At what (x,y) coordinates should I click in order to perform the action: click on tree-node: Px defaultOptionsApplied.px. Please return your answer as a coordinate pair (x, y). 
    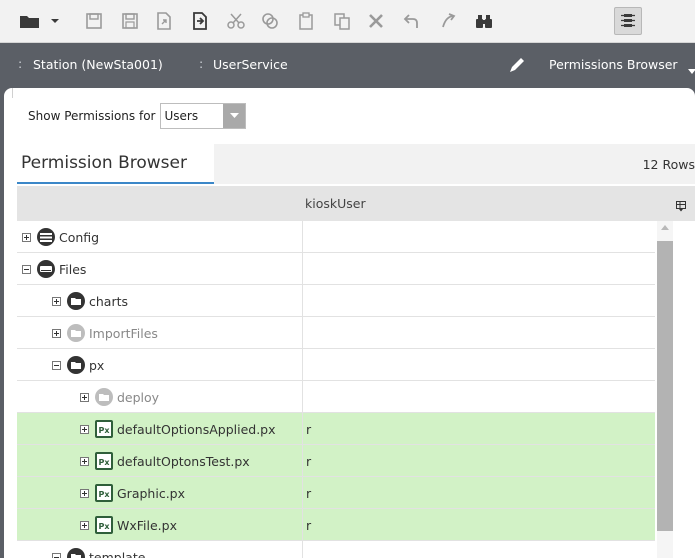
    Looking at the image, I should click on (178, 429).